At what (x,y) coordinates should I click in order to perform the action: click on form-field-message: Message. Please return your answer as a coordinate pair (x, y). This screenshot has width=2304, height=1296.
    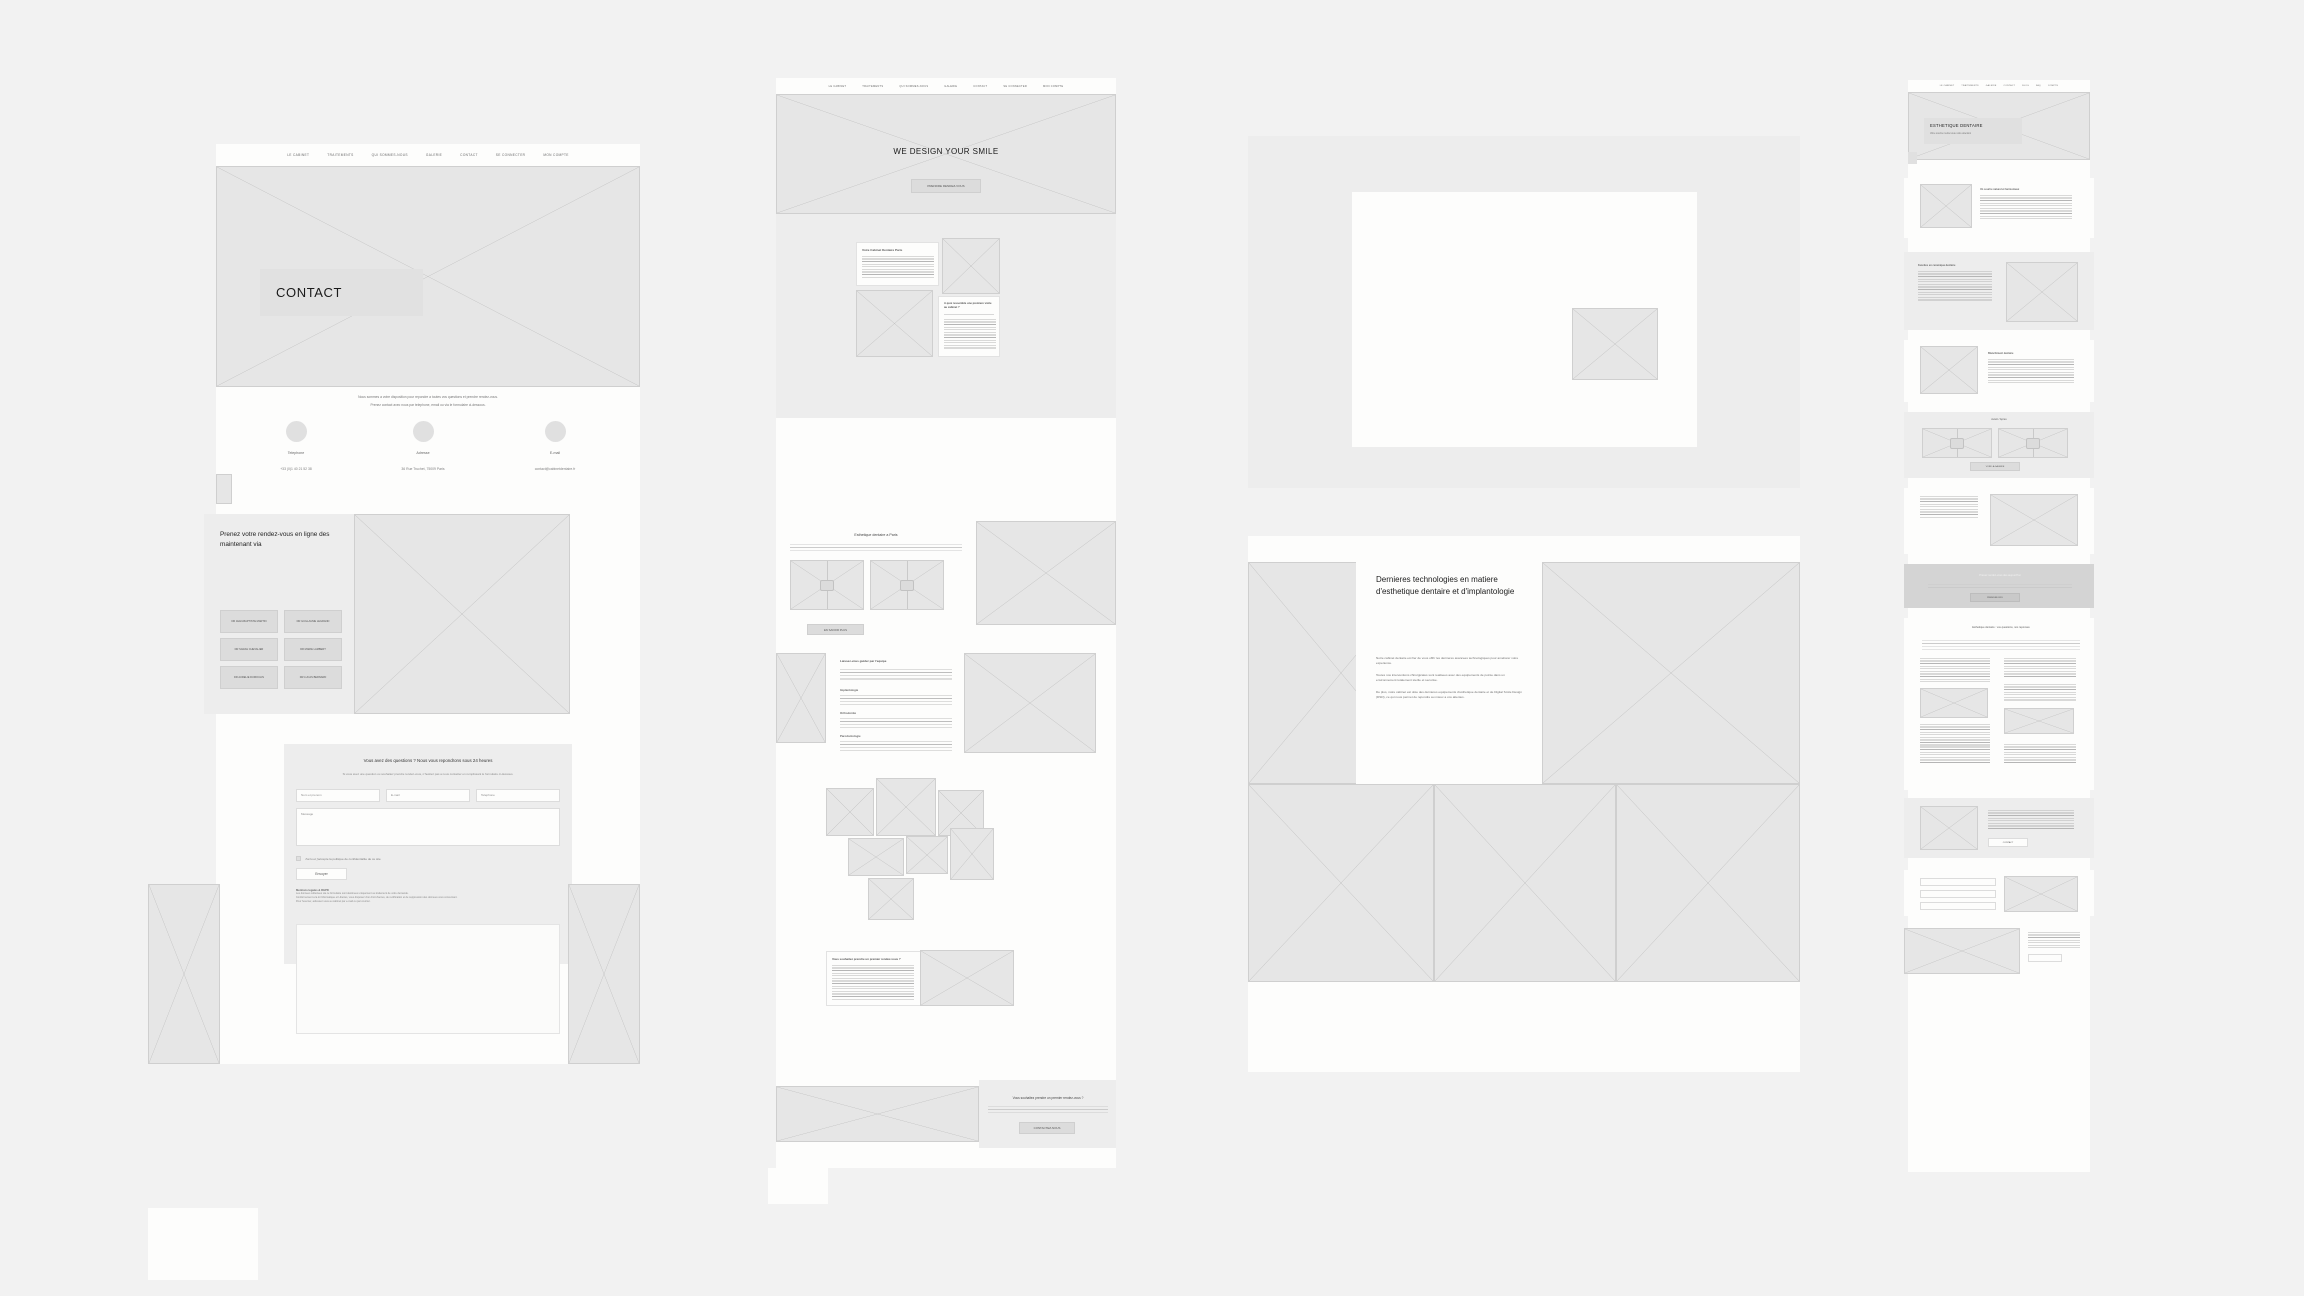
    Looking at the image, I should click on (428, 827).